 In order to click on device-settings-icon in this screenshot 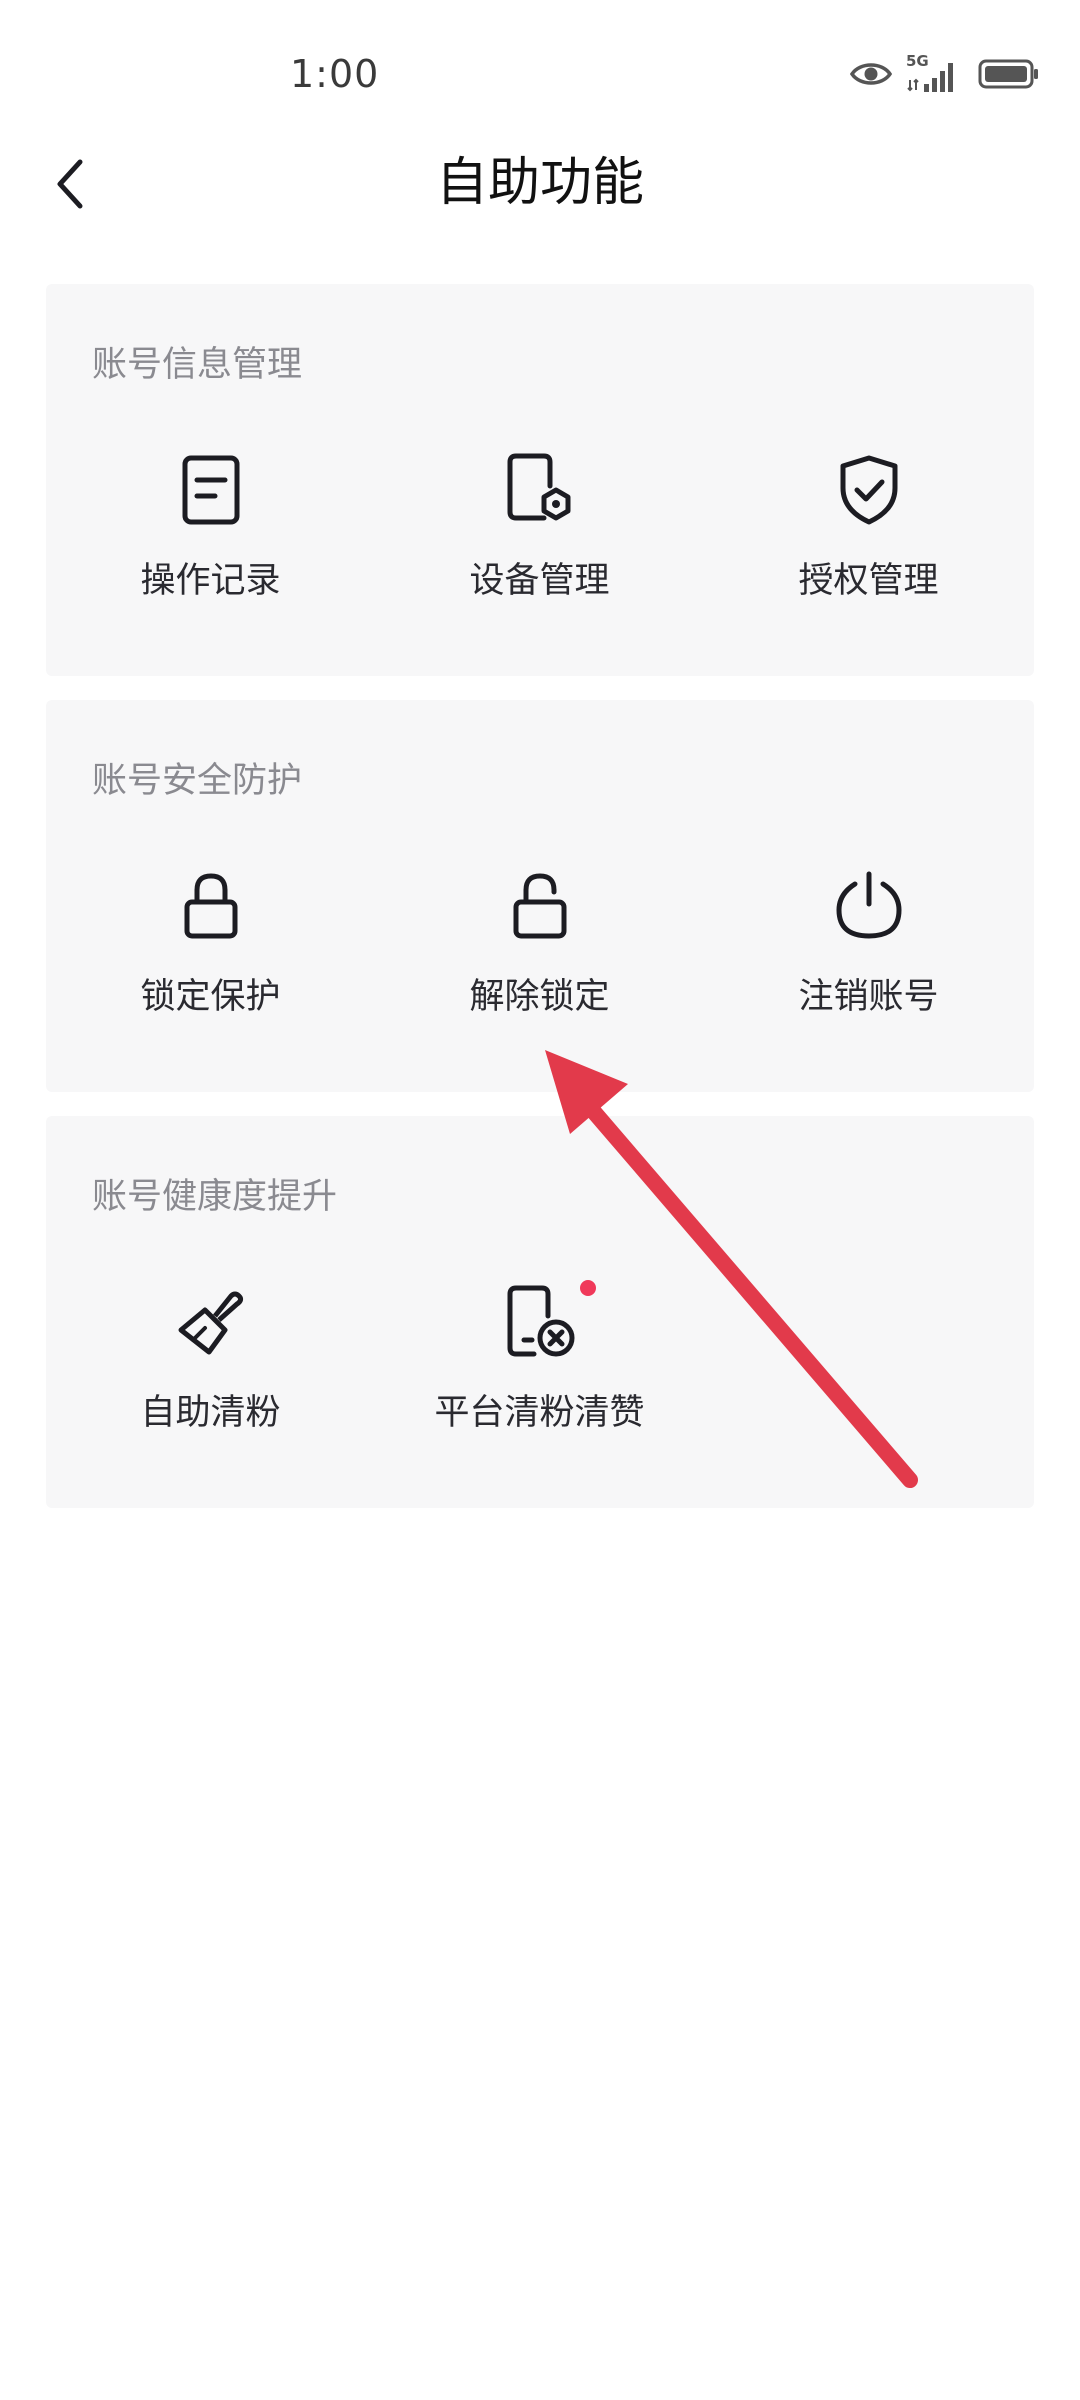, I will do `click(540, 490)`.